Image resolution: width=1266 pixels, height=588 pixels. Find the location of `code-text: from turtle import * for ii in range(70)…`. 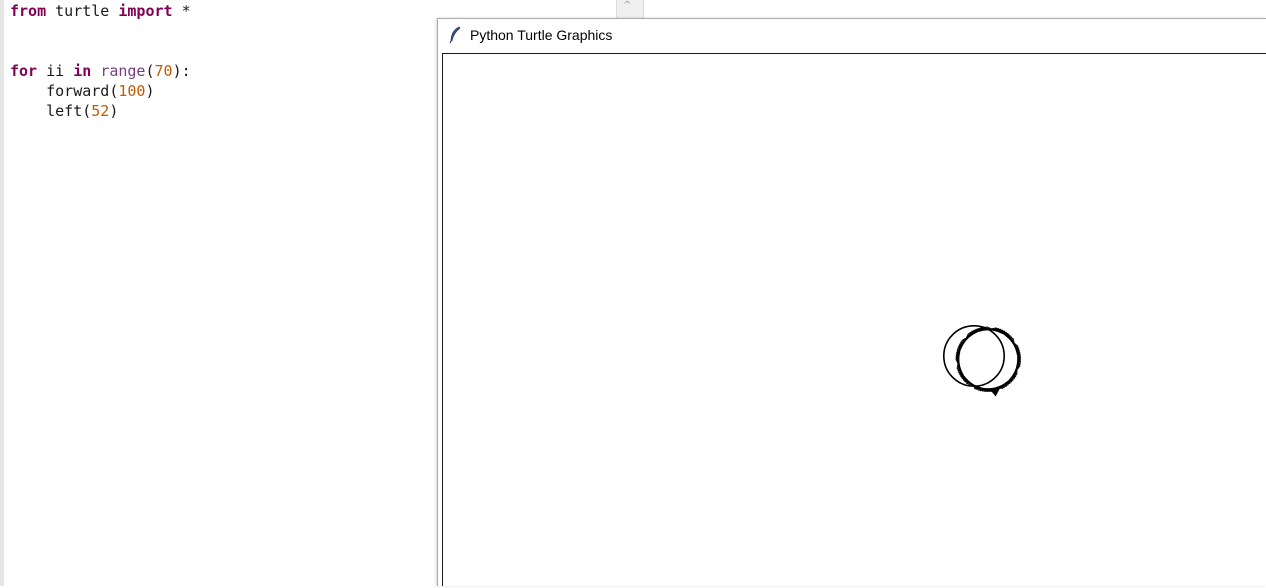

code-text: from turtle import * for ii in range(70)… is located at coordinates (100, 61).